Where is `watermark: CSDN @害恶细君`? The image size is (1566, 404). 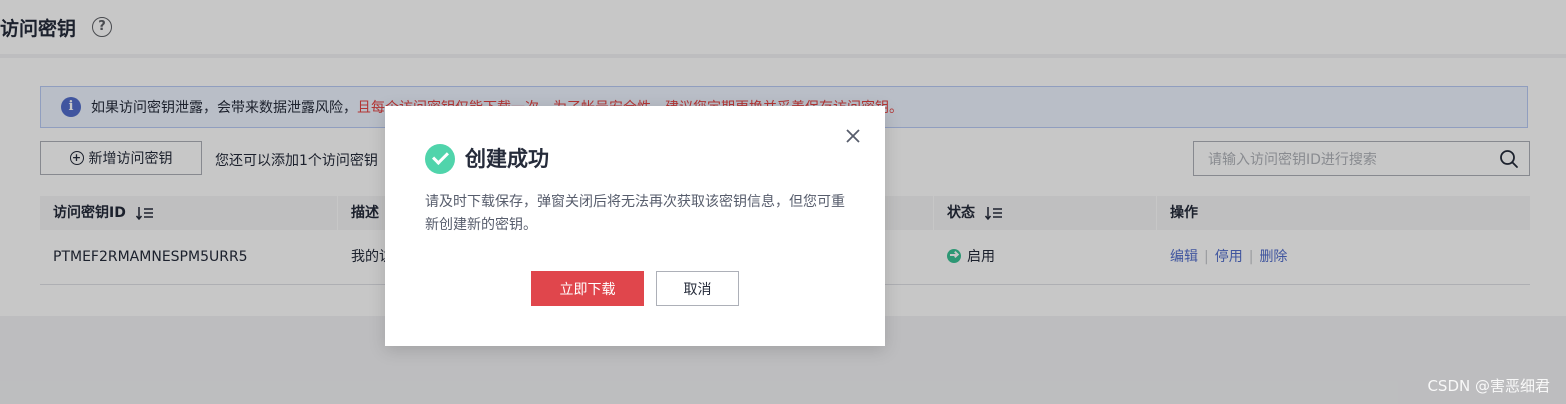
watermark: CSDN @害恶细君 is located at coordinates (1488, 386).